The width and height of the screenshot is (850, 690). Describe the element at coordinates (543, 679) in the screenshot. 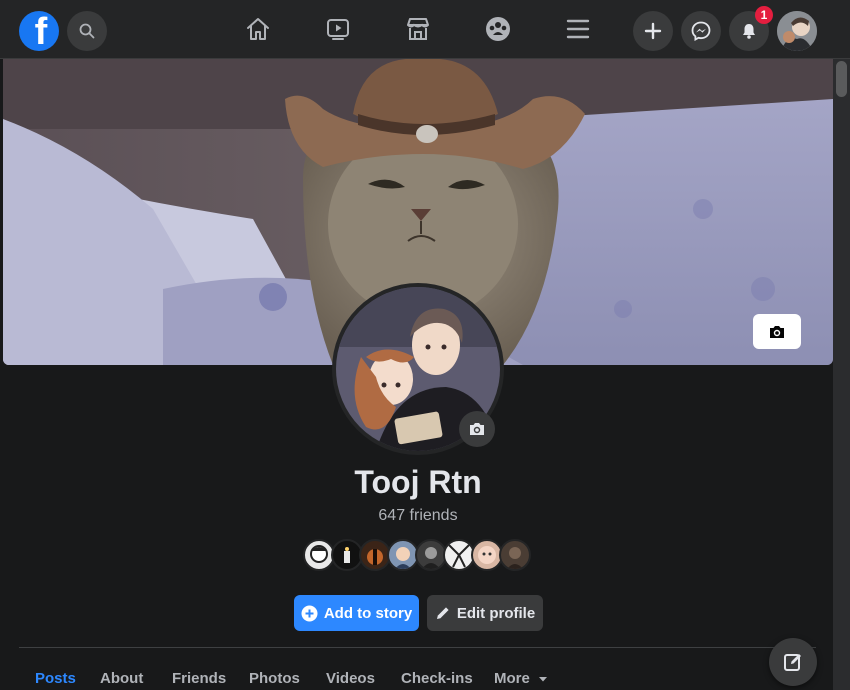

I see `caret-down-icon` at that location.